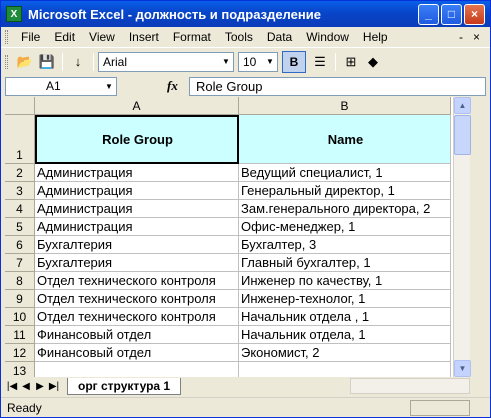  I want to click on row-header: 12, so click(20, 353).